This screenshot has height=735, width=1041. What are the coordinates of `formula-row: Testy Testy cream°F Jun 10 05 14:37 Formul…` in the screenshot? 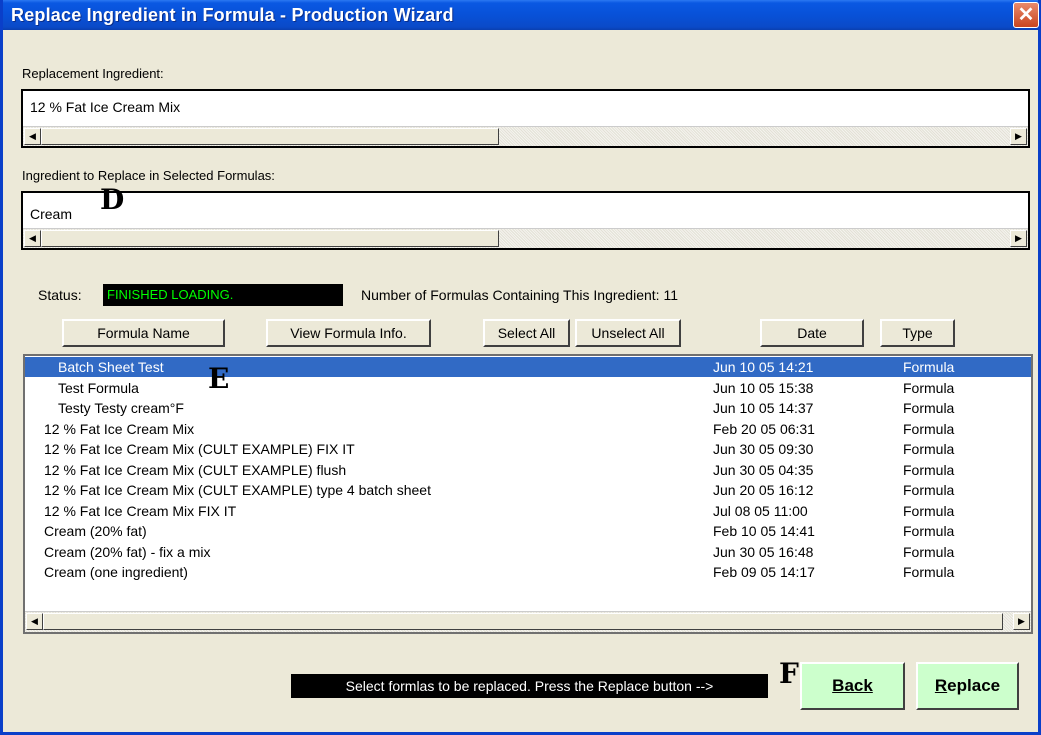 It's located at (528, 408).